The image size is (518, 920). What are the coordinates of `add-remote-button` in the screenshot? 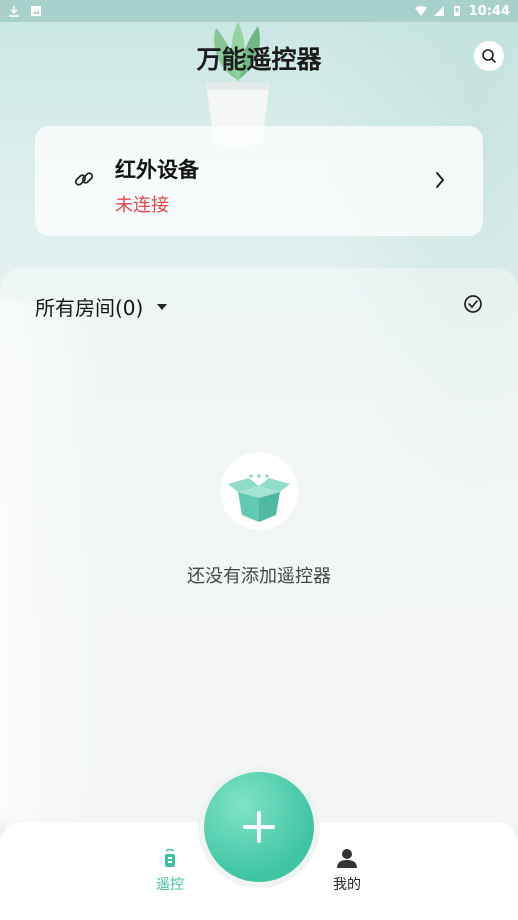 It's located at (259, 827).